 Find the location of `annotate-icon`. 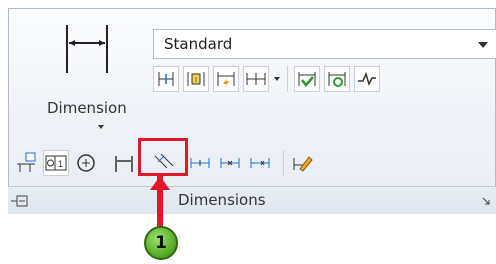

annotate-icon is located at coordinates (26, 162).